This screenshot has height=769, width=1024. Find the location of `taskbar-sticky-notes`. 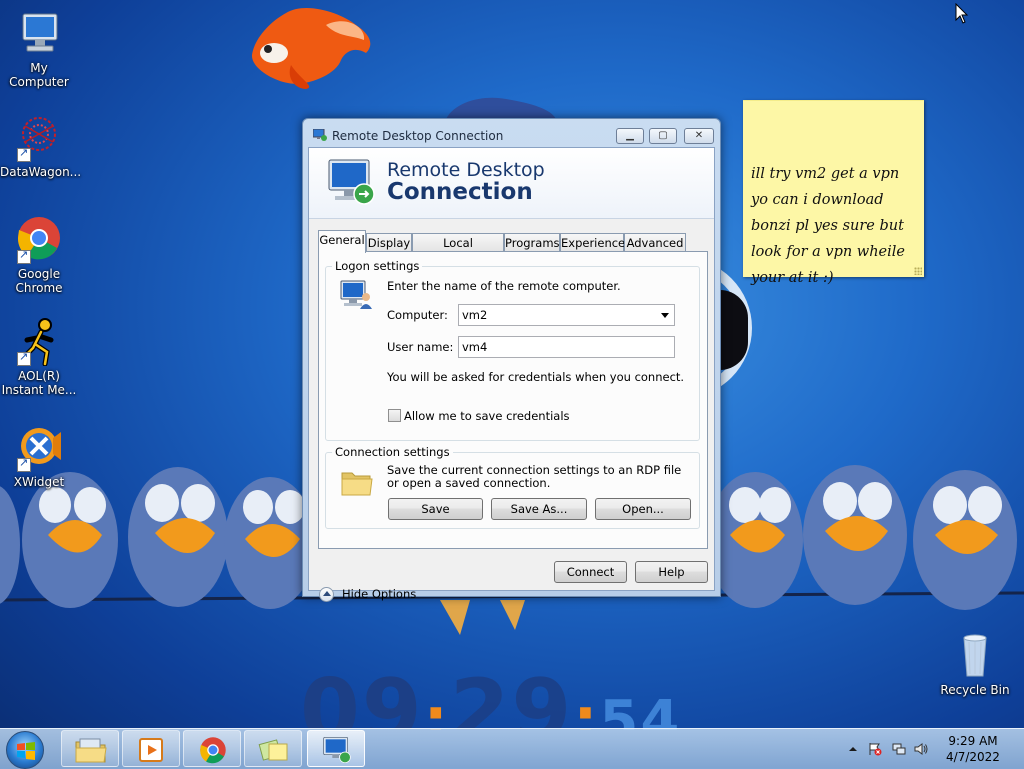

taskbar-sticky-notes is located at coordinates (273, 748).